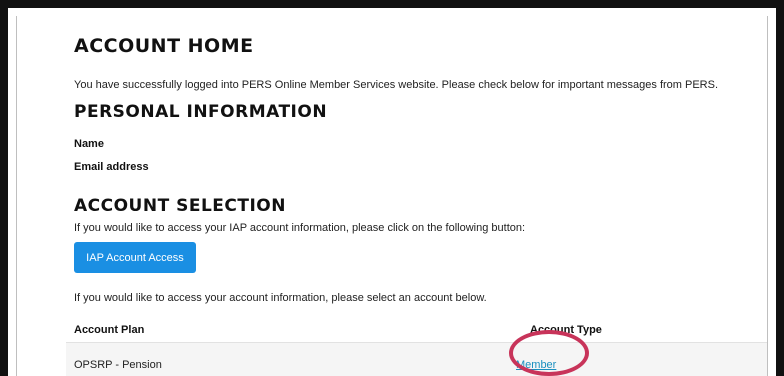 The image size is (784, 376). I want to click on account-plan-cell: OPSRP - Pension, so click(118, 365).